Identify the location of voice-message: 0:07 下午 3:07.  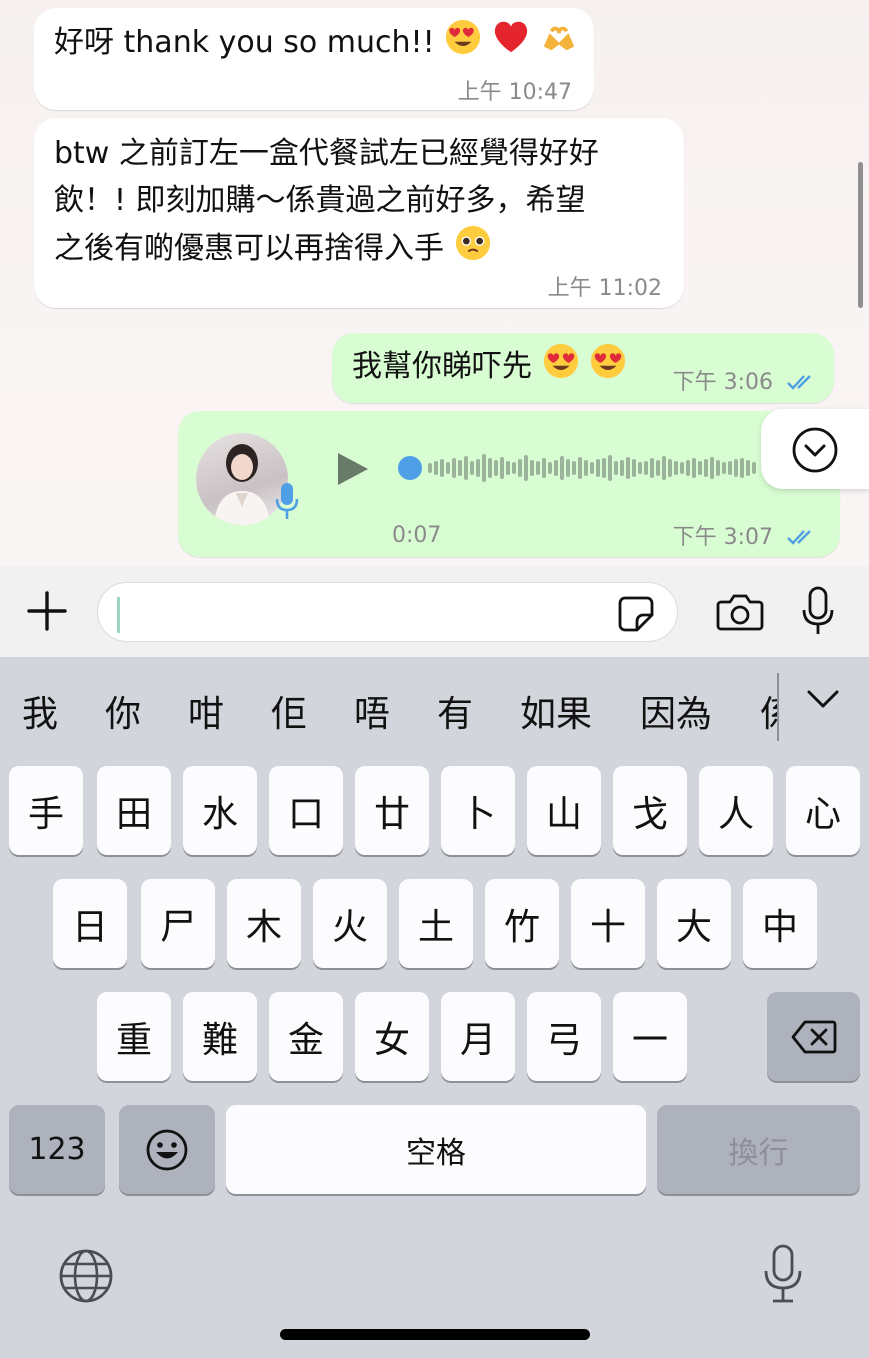
(509, 484).